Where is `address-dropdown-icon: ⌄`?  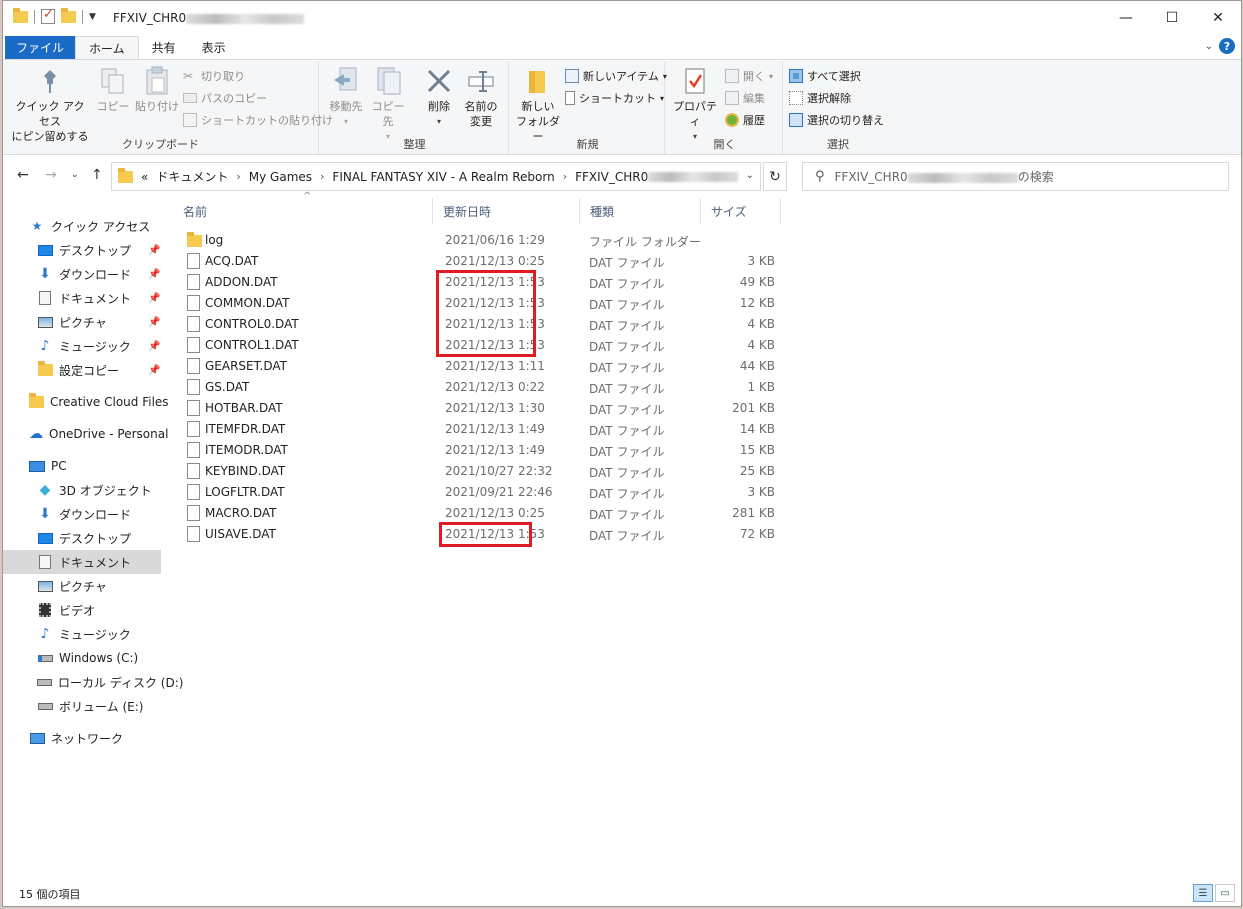
address-dropdown-icon: ⌄ is located at coordinates (750, 175).